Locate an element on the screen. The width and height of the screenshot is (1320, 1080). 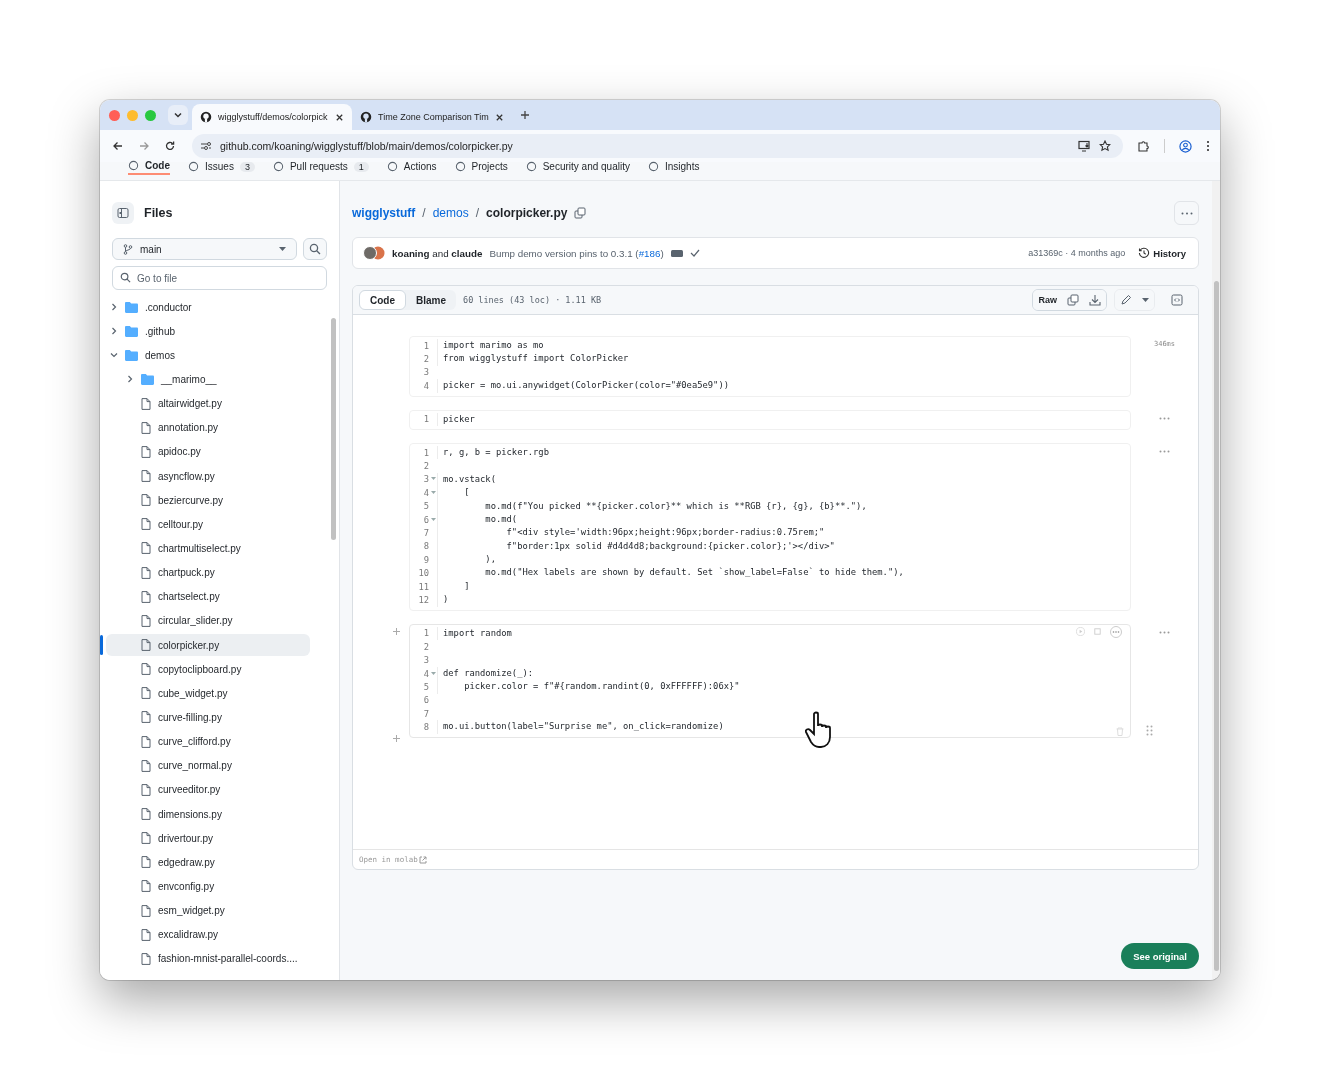
back-icon is located at coordinates (118, 146).